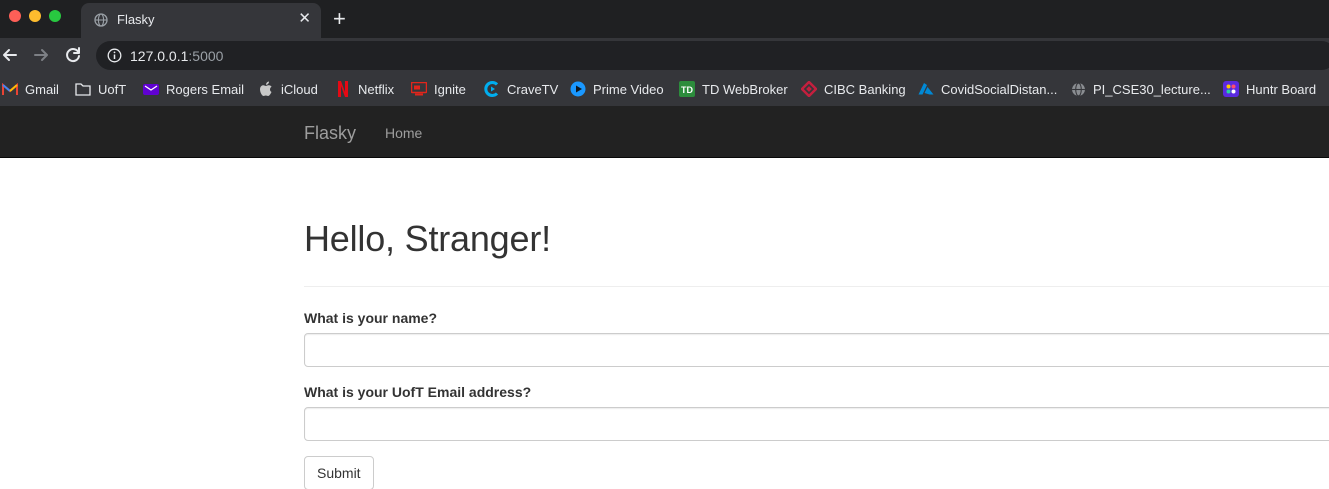 The image size is (1329, 489). What do you see at coordinates (304, 19) in the screenshot?
I see `close-tab-icon: ✕` at bounding box center [304, 19].